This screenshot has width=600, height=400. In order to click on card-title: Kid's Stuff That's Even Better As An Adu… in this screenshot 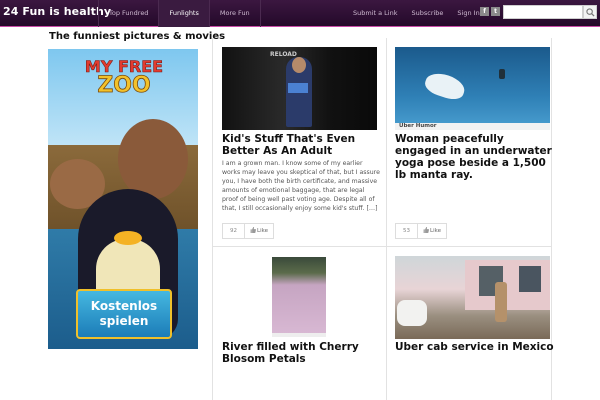, I will do `click(302, 145)`.